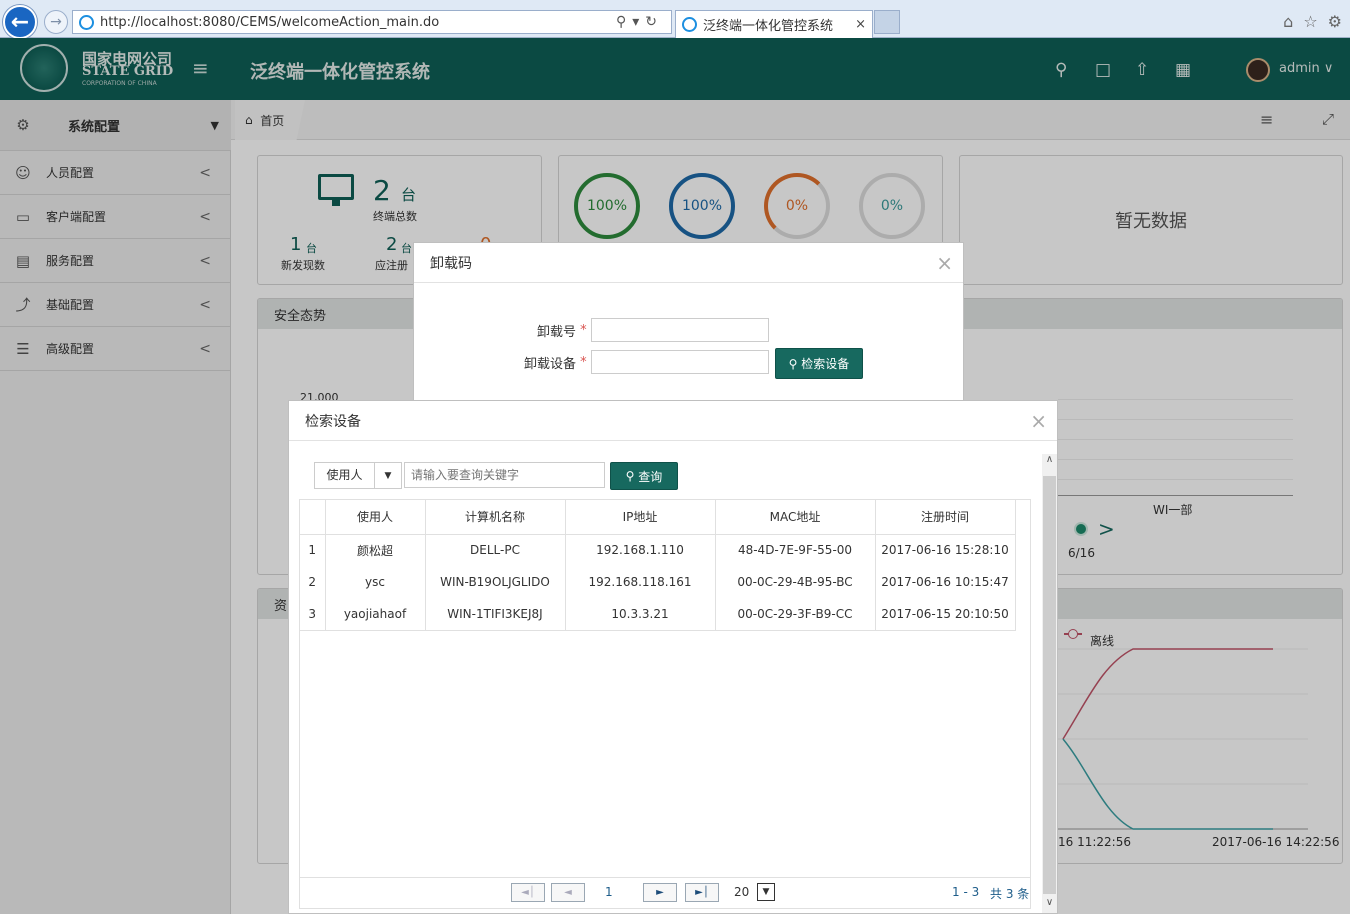 This screenshot has width=1350, height=914. What do you see at coordinates (768, 26) in the screenshot?
I see `tab-title: 泛终端一体化管控系统` at bounding box center [768, 26].